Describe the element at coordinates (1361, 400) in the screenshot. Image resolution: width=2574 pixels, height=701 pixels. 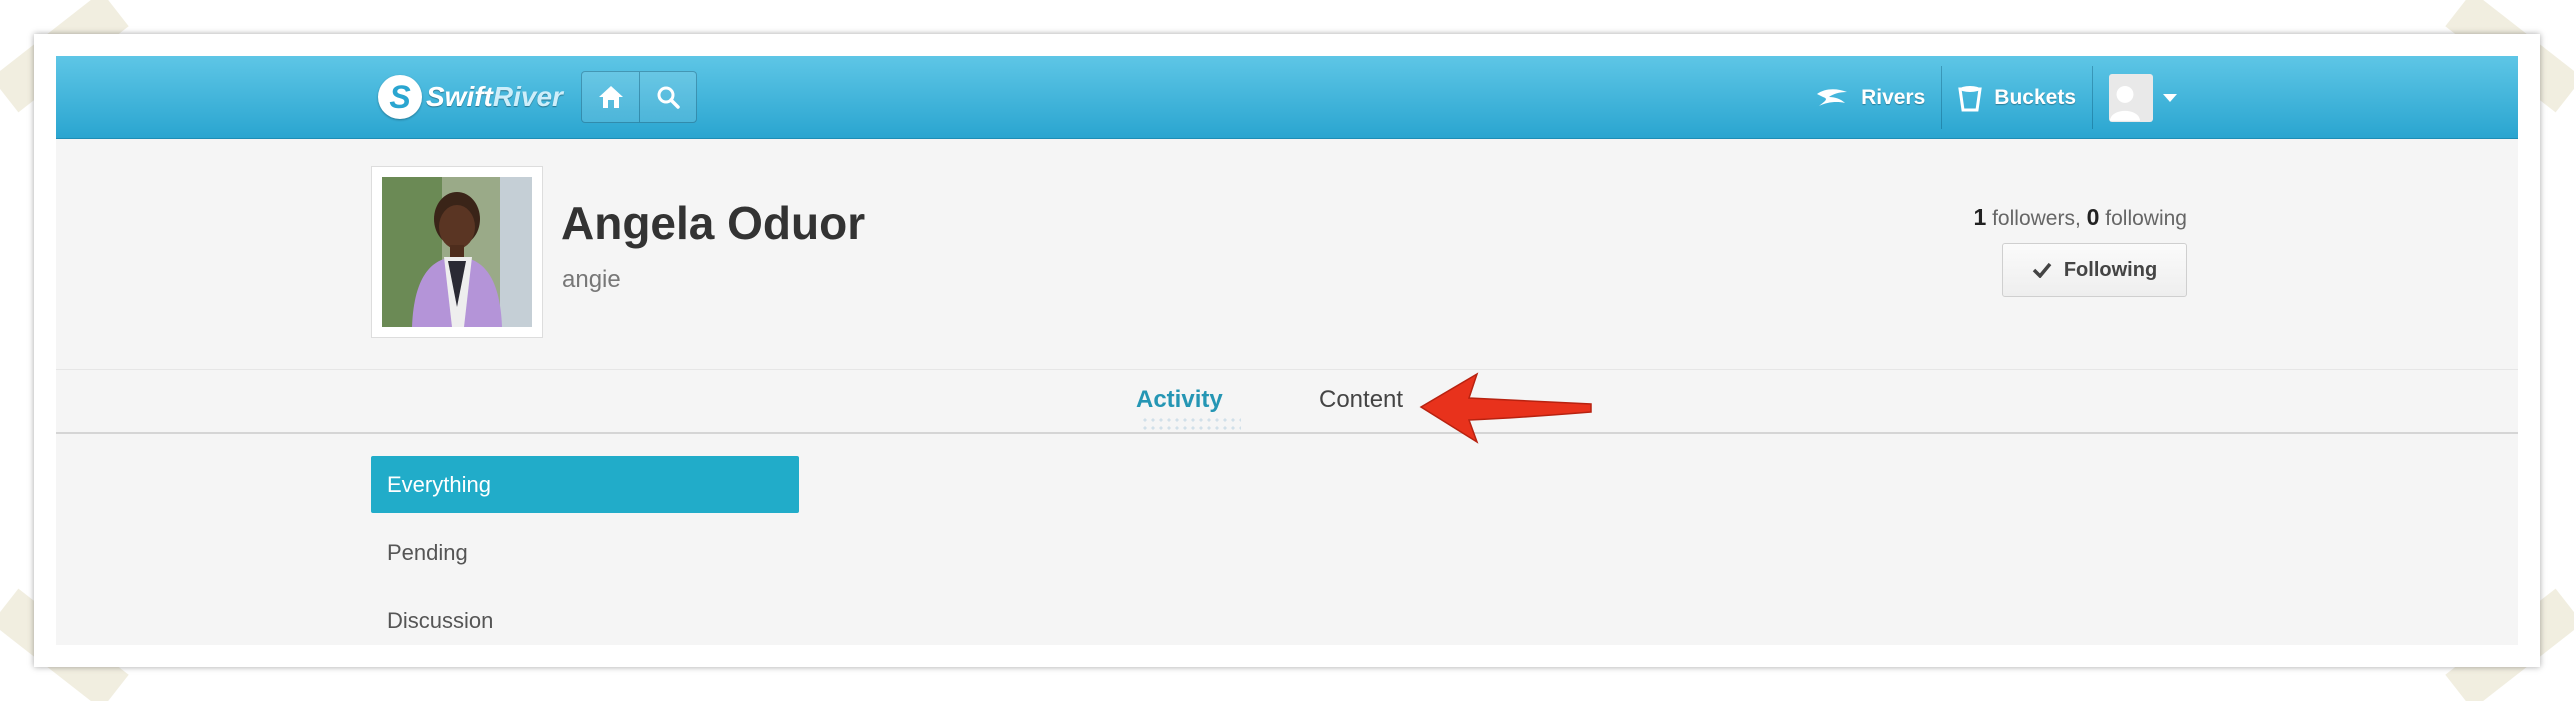
I see `tab-content: Content` at that location.